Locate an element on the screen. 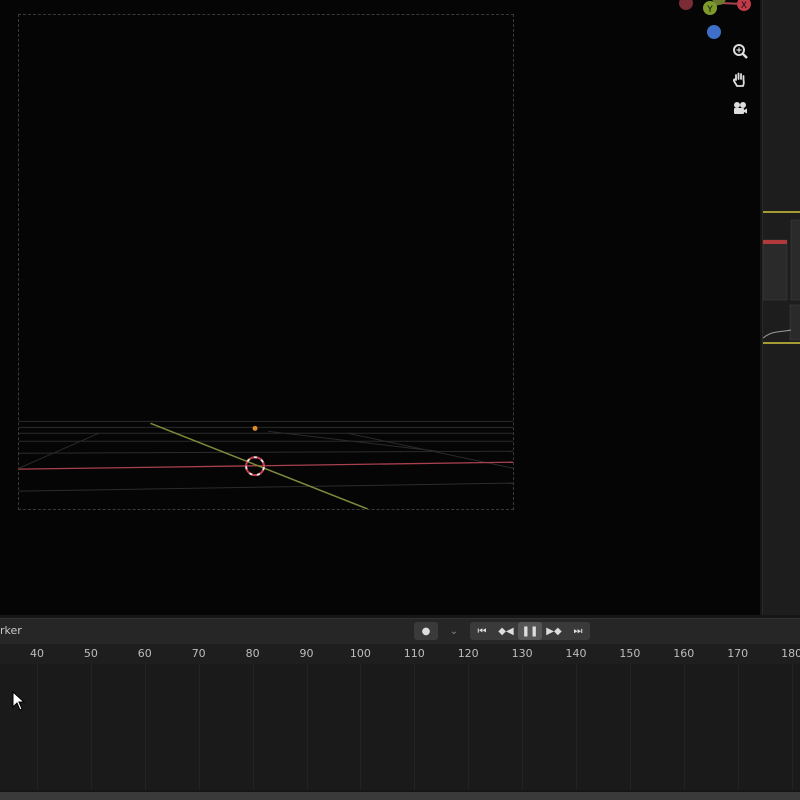 The image size is (800, 800). frame-tick-label: 140 is located at coordinates (576, 653).